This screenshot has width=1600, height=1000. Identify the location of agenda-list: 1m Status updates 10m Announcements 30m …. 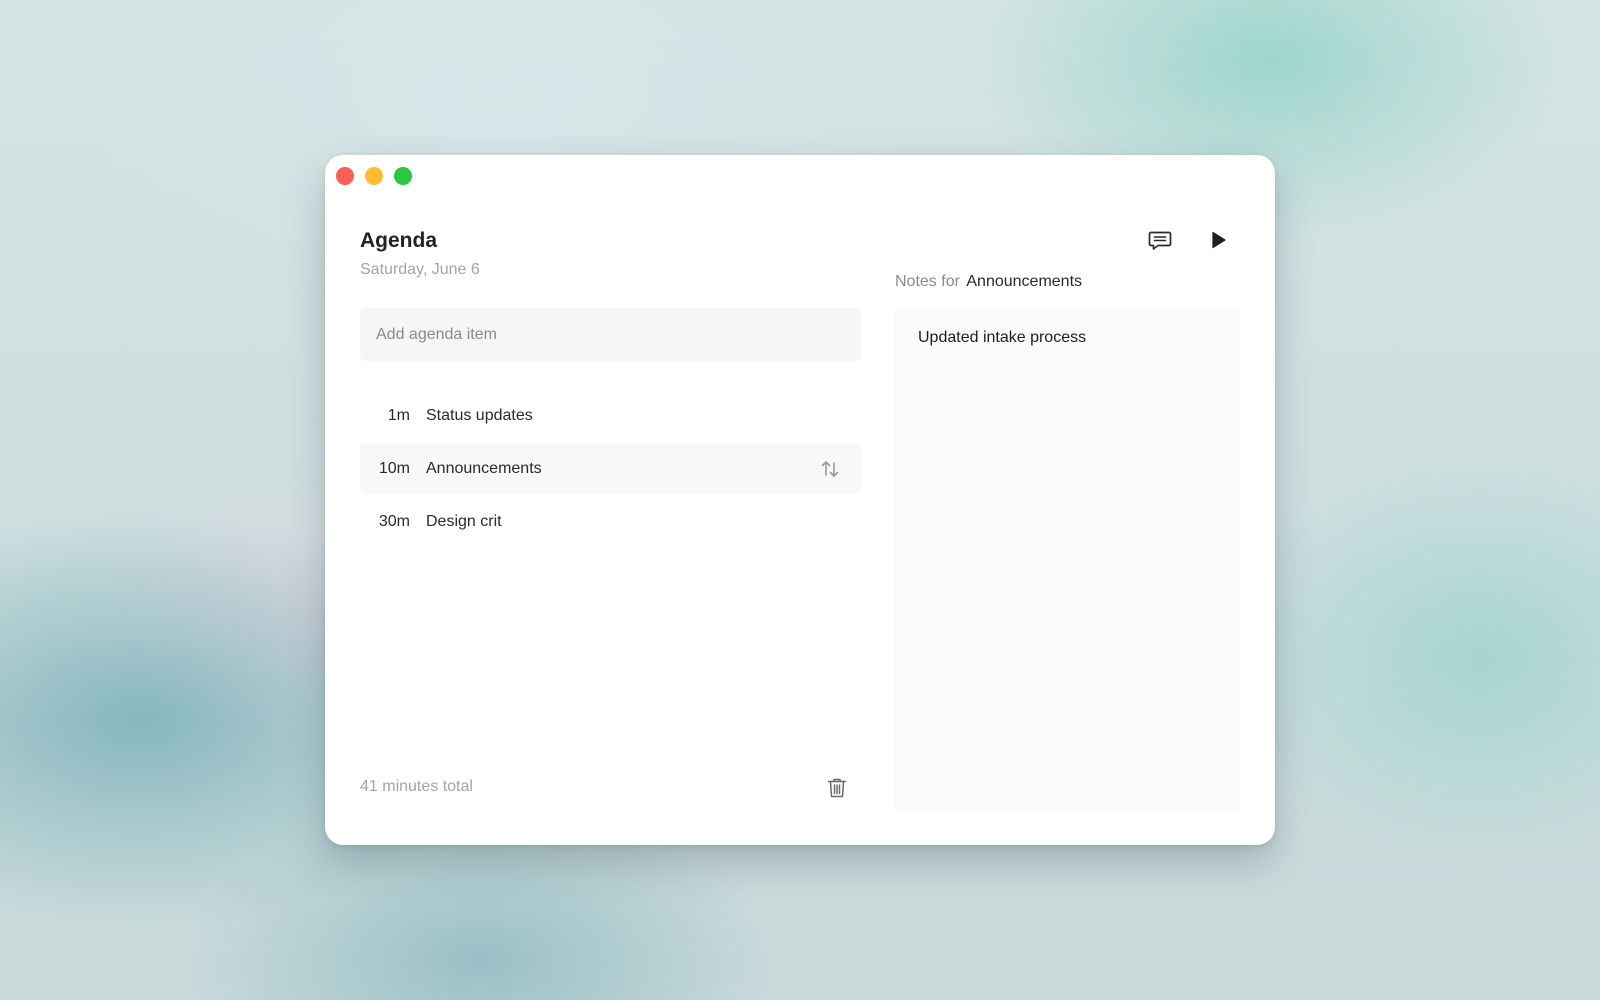
(610, 469).